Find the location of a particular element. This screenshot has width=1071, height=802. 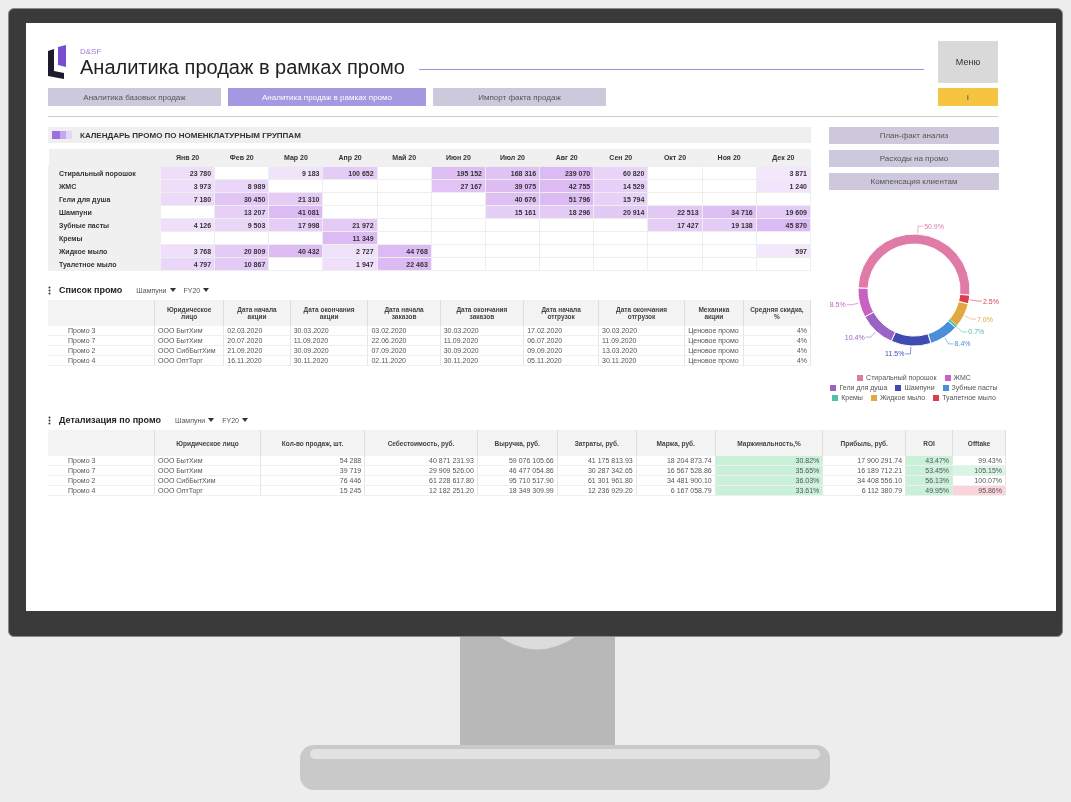

nav-button: Компенсация клиентам is located at coordinates (914, 181).